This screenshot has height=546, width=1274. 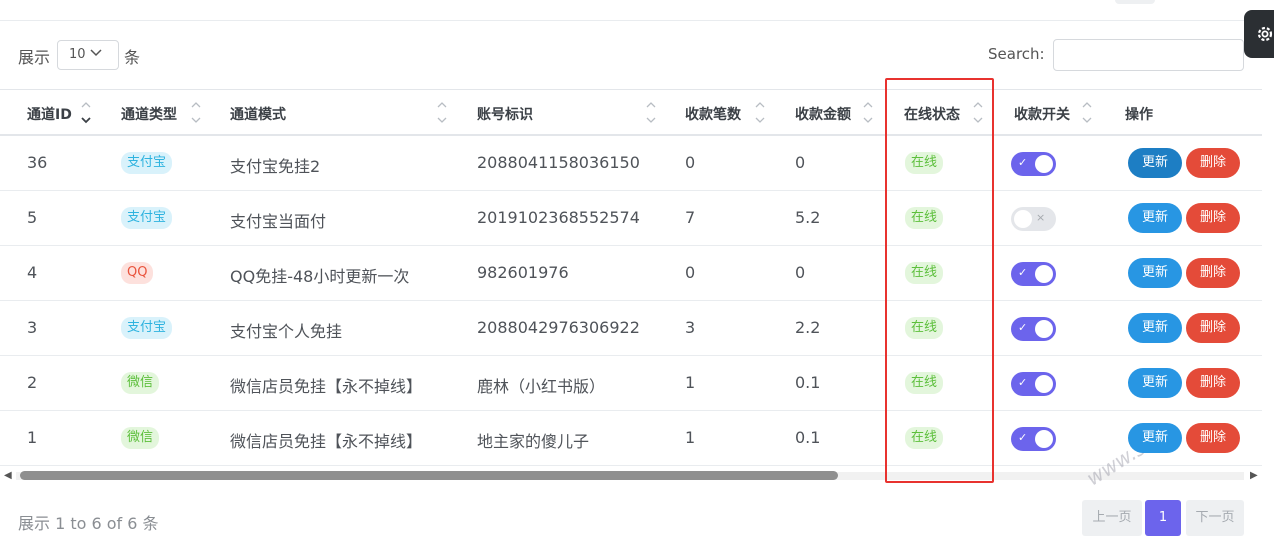 What do you see at coordinates (1215, 518) in the screenshot?
I see `pagination-next: 下一页` at bounding box center [1215, 518].